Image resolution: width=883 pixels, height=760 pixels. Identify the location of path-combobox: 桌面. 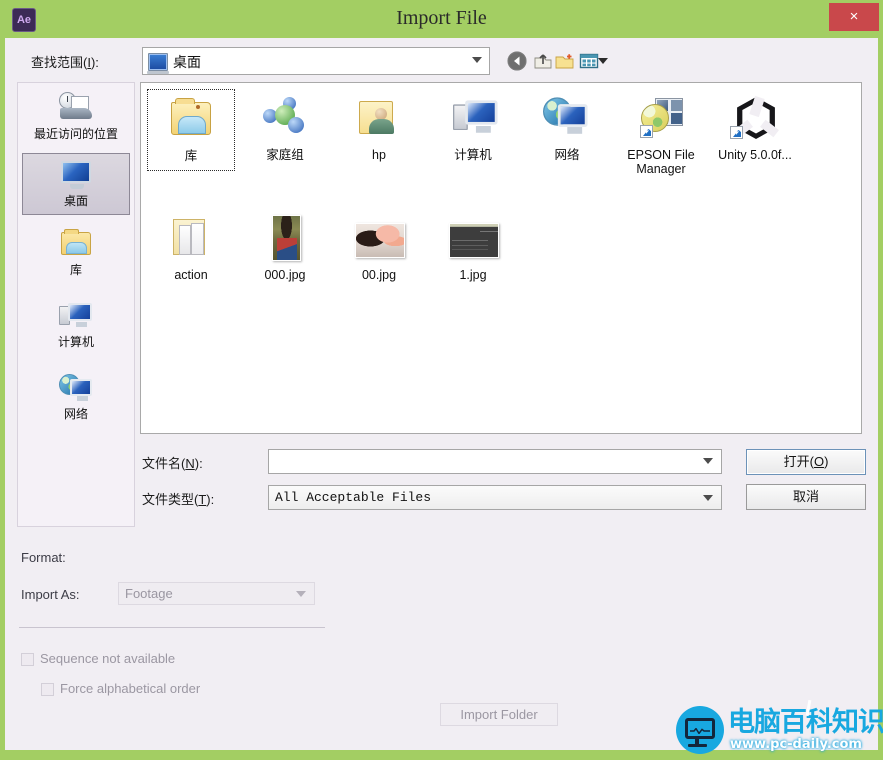
(316, 61).